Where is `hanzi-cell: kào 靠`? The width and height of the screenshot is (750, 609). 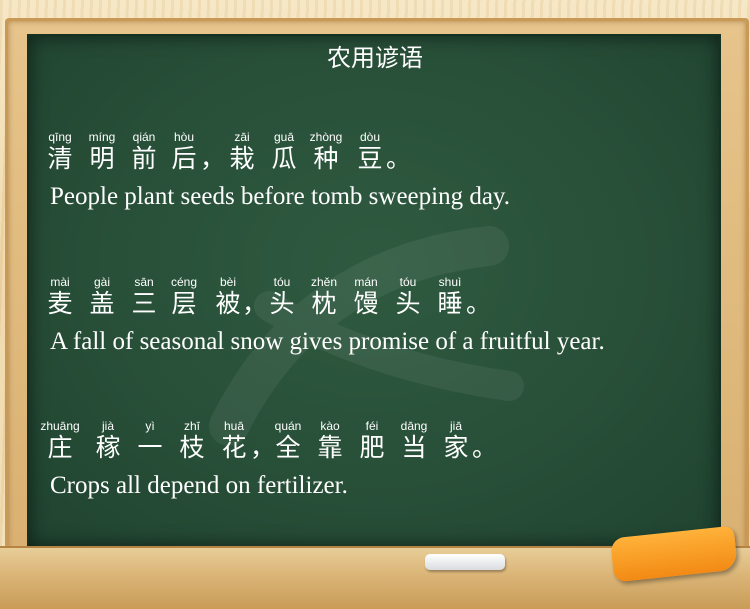 hanzi-cell: kào 靠 is located at coordinates (330, 441).